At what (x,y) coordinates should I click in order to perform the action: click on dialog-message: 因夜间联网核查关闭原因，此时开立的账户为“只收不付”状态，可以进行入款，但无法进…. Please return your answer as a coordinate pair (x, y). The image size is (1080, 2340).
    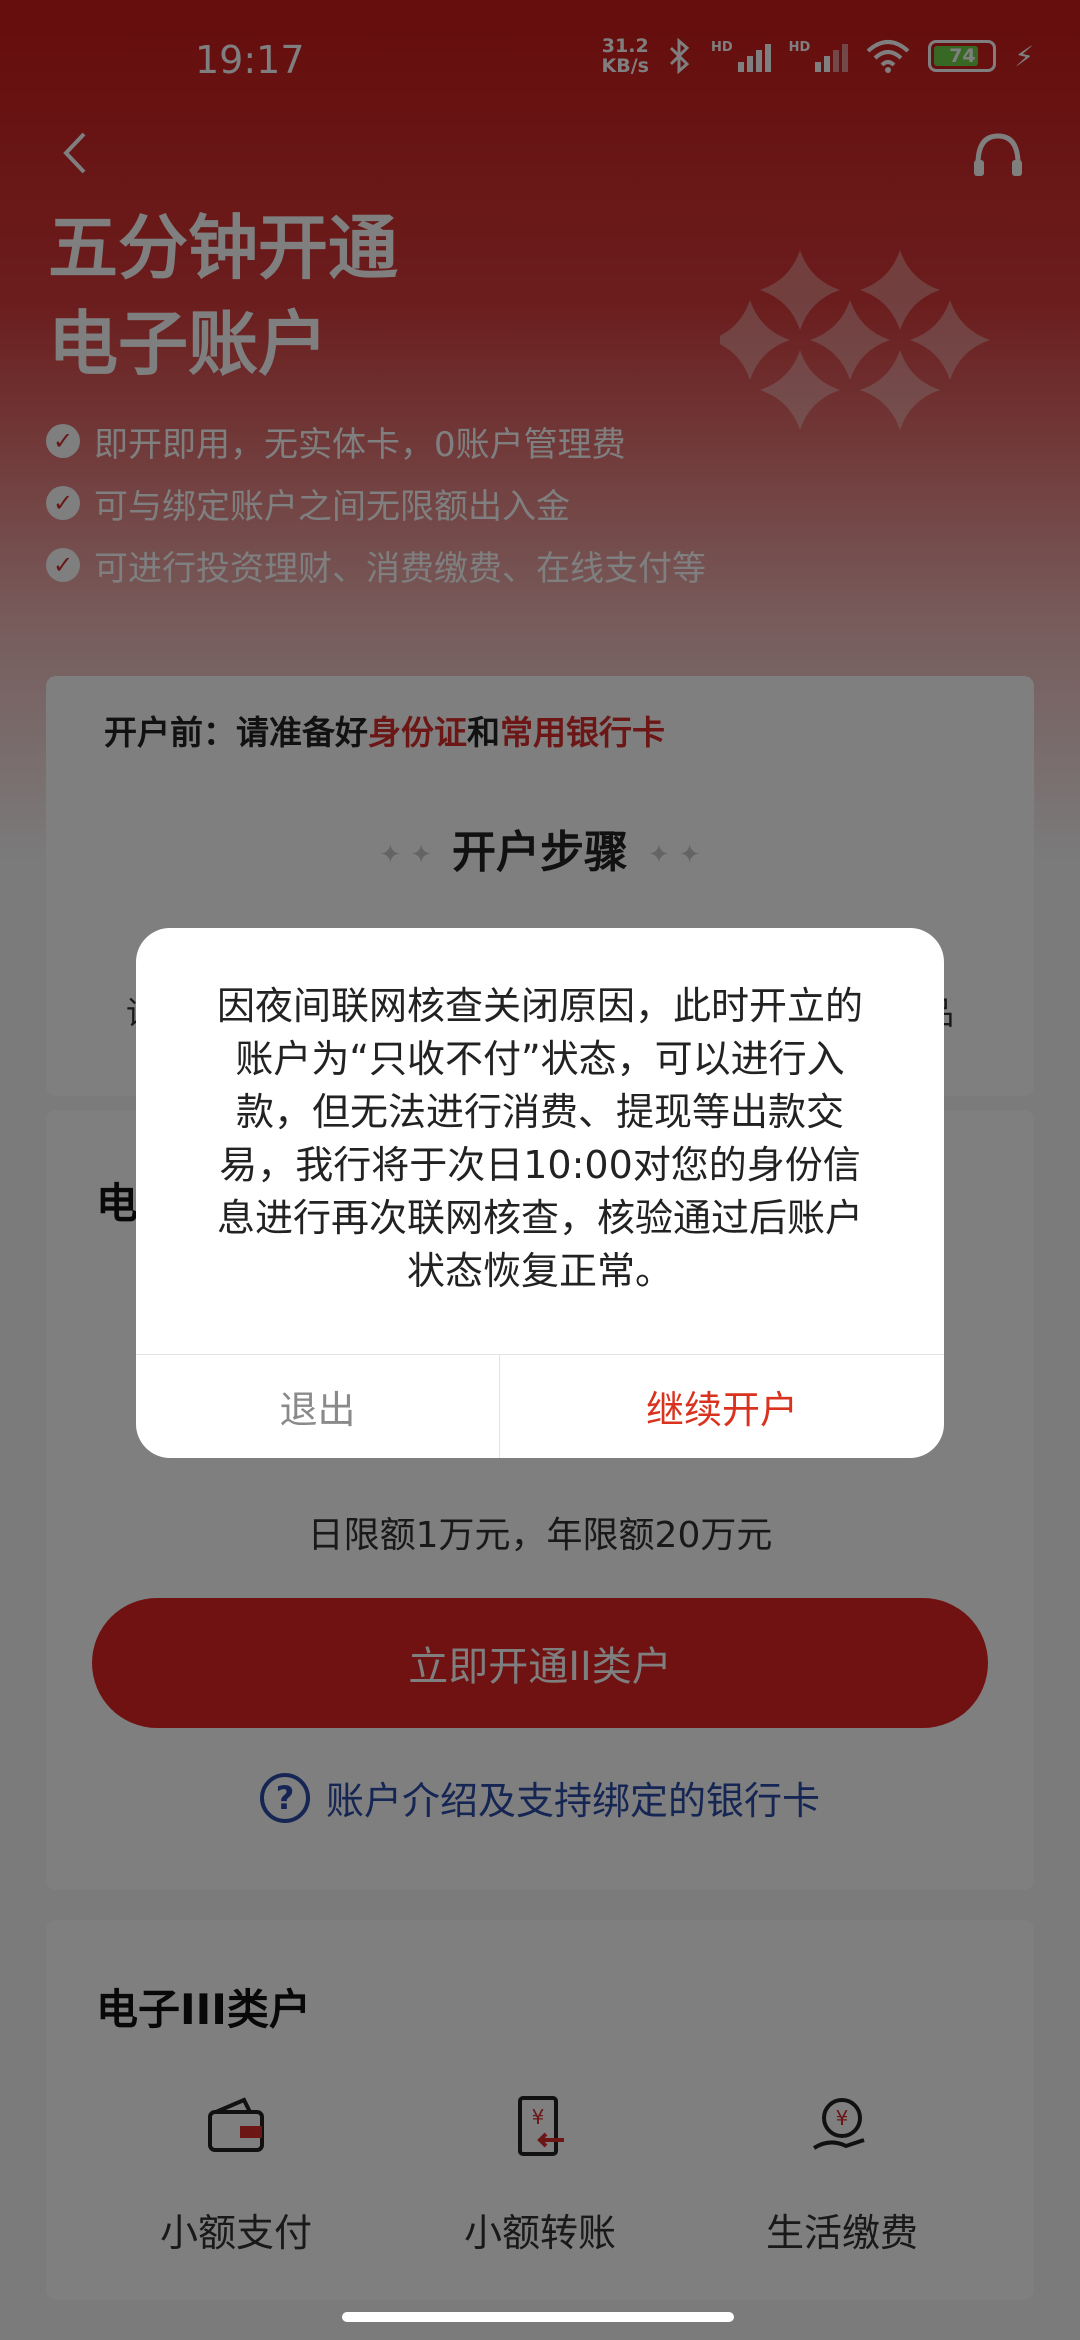
    Looking at the image, I should click on (539, 1138).